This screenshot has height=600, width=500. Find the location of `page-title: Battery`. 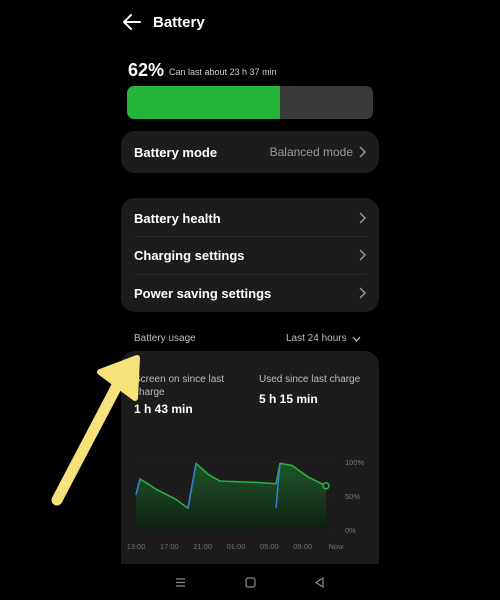

page-title: Battery is located at coordinates (179, 22).